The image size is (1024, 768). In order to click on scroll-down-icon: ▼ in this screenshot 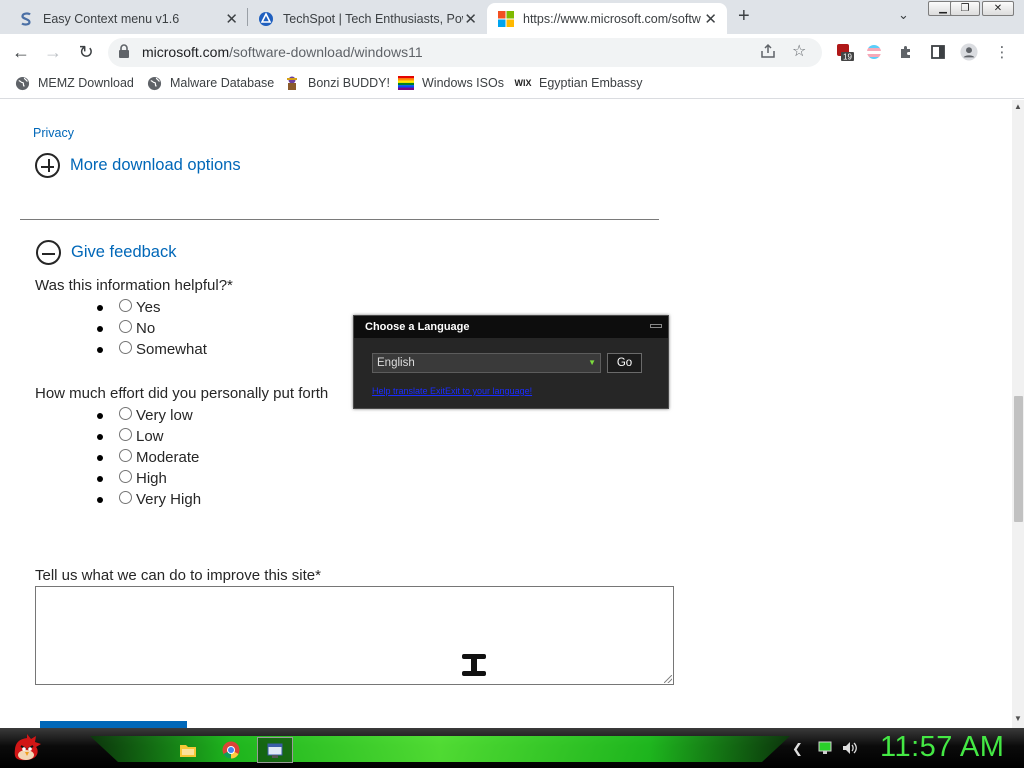, I will do `click(1018, 718)`.